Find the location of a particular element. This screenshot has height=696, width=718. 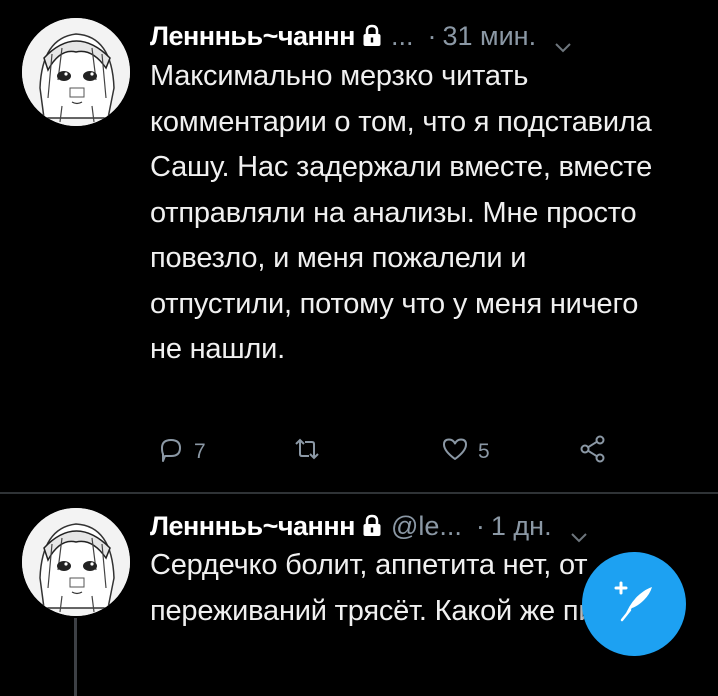

tweet-header: Леннньь~чаннн ... · 31 мин. is located at coordinates (420, 36).